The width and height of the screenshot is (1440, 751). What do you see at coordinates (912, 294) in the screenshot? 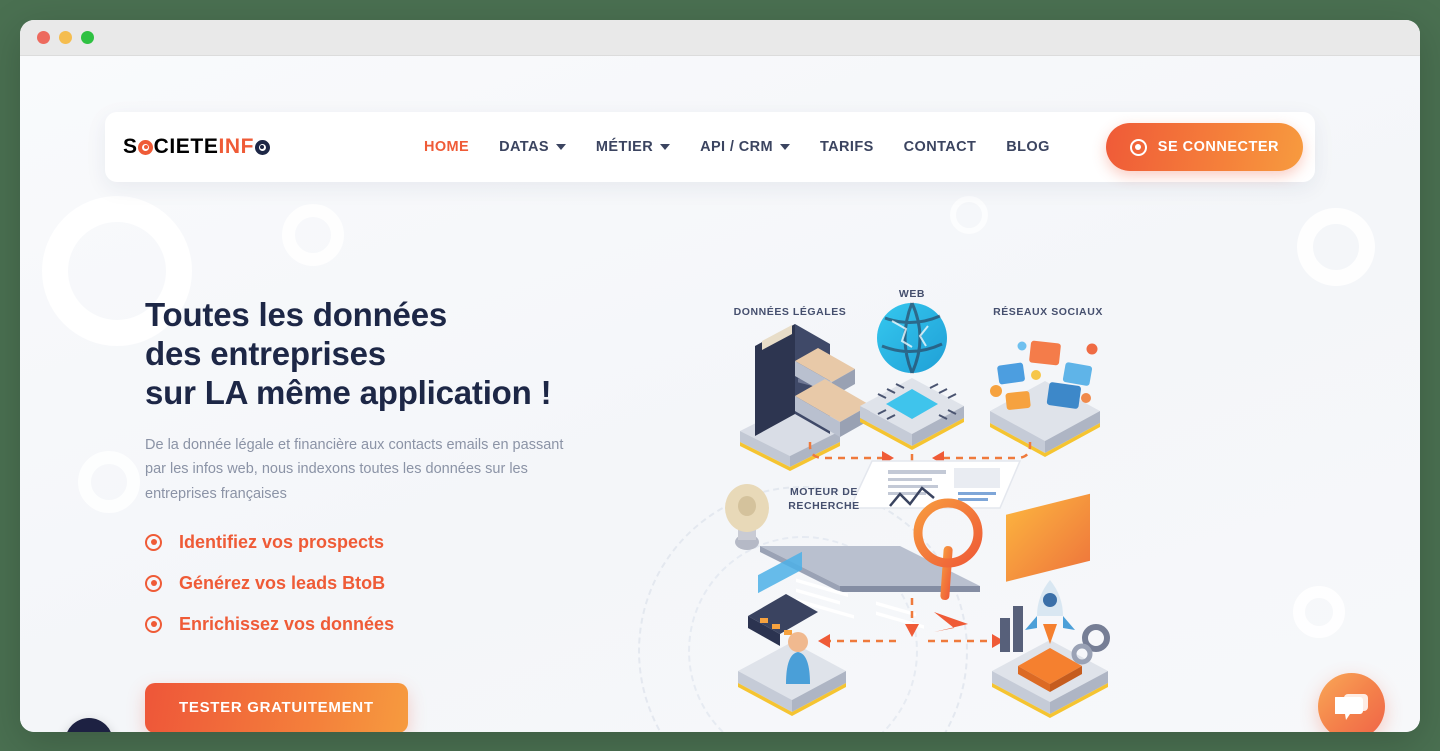
I see `label-web: WEB` at bounding box center [912, 294].